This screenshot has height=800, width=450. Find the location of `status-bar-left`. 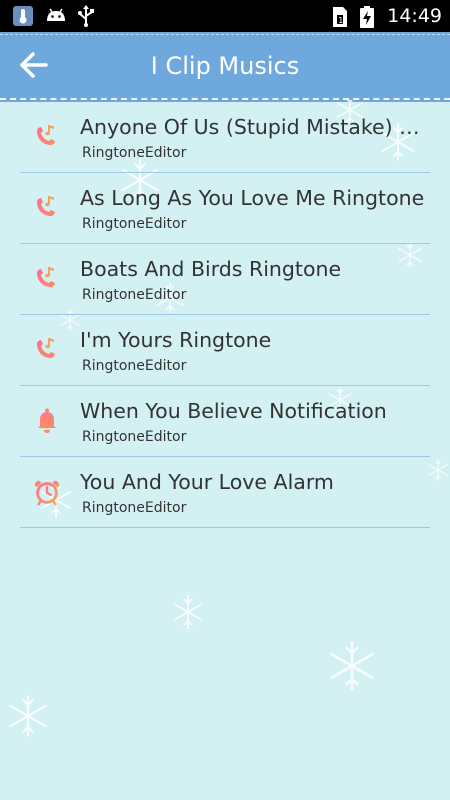

status-bar-left is located at coordinates (55, 16).